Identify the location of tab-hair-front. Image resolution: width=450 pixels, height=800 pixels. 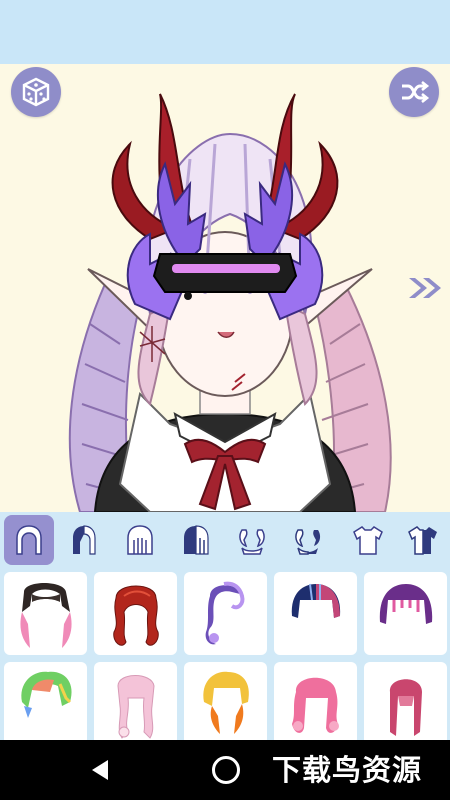
(29, 540).